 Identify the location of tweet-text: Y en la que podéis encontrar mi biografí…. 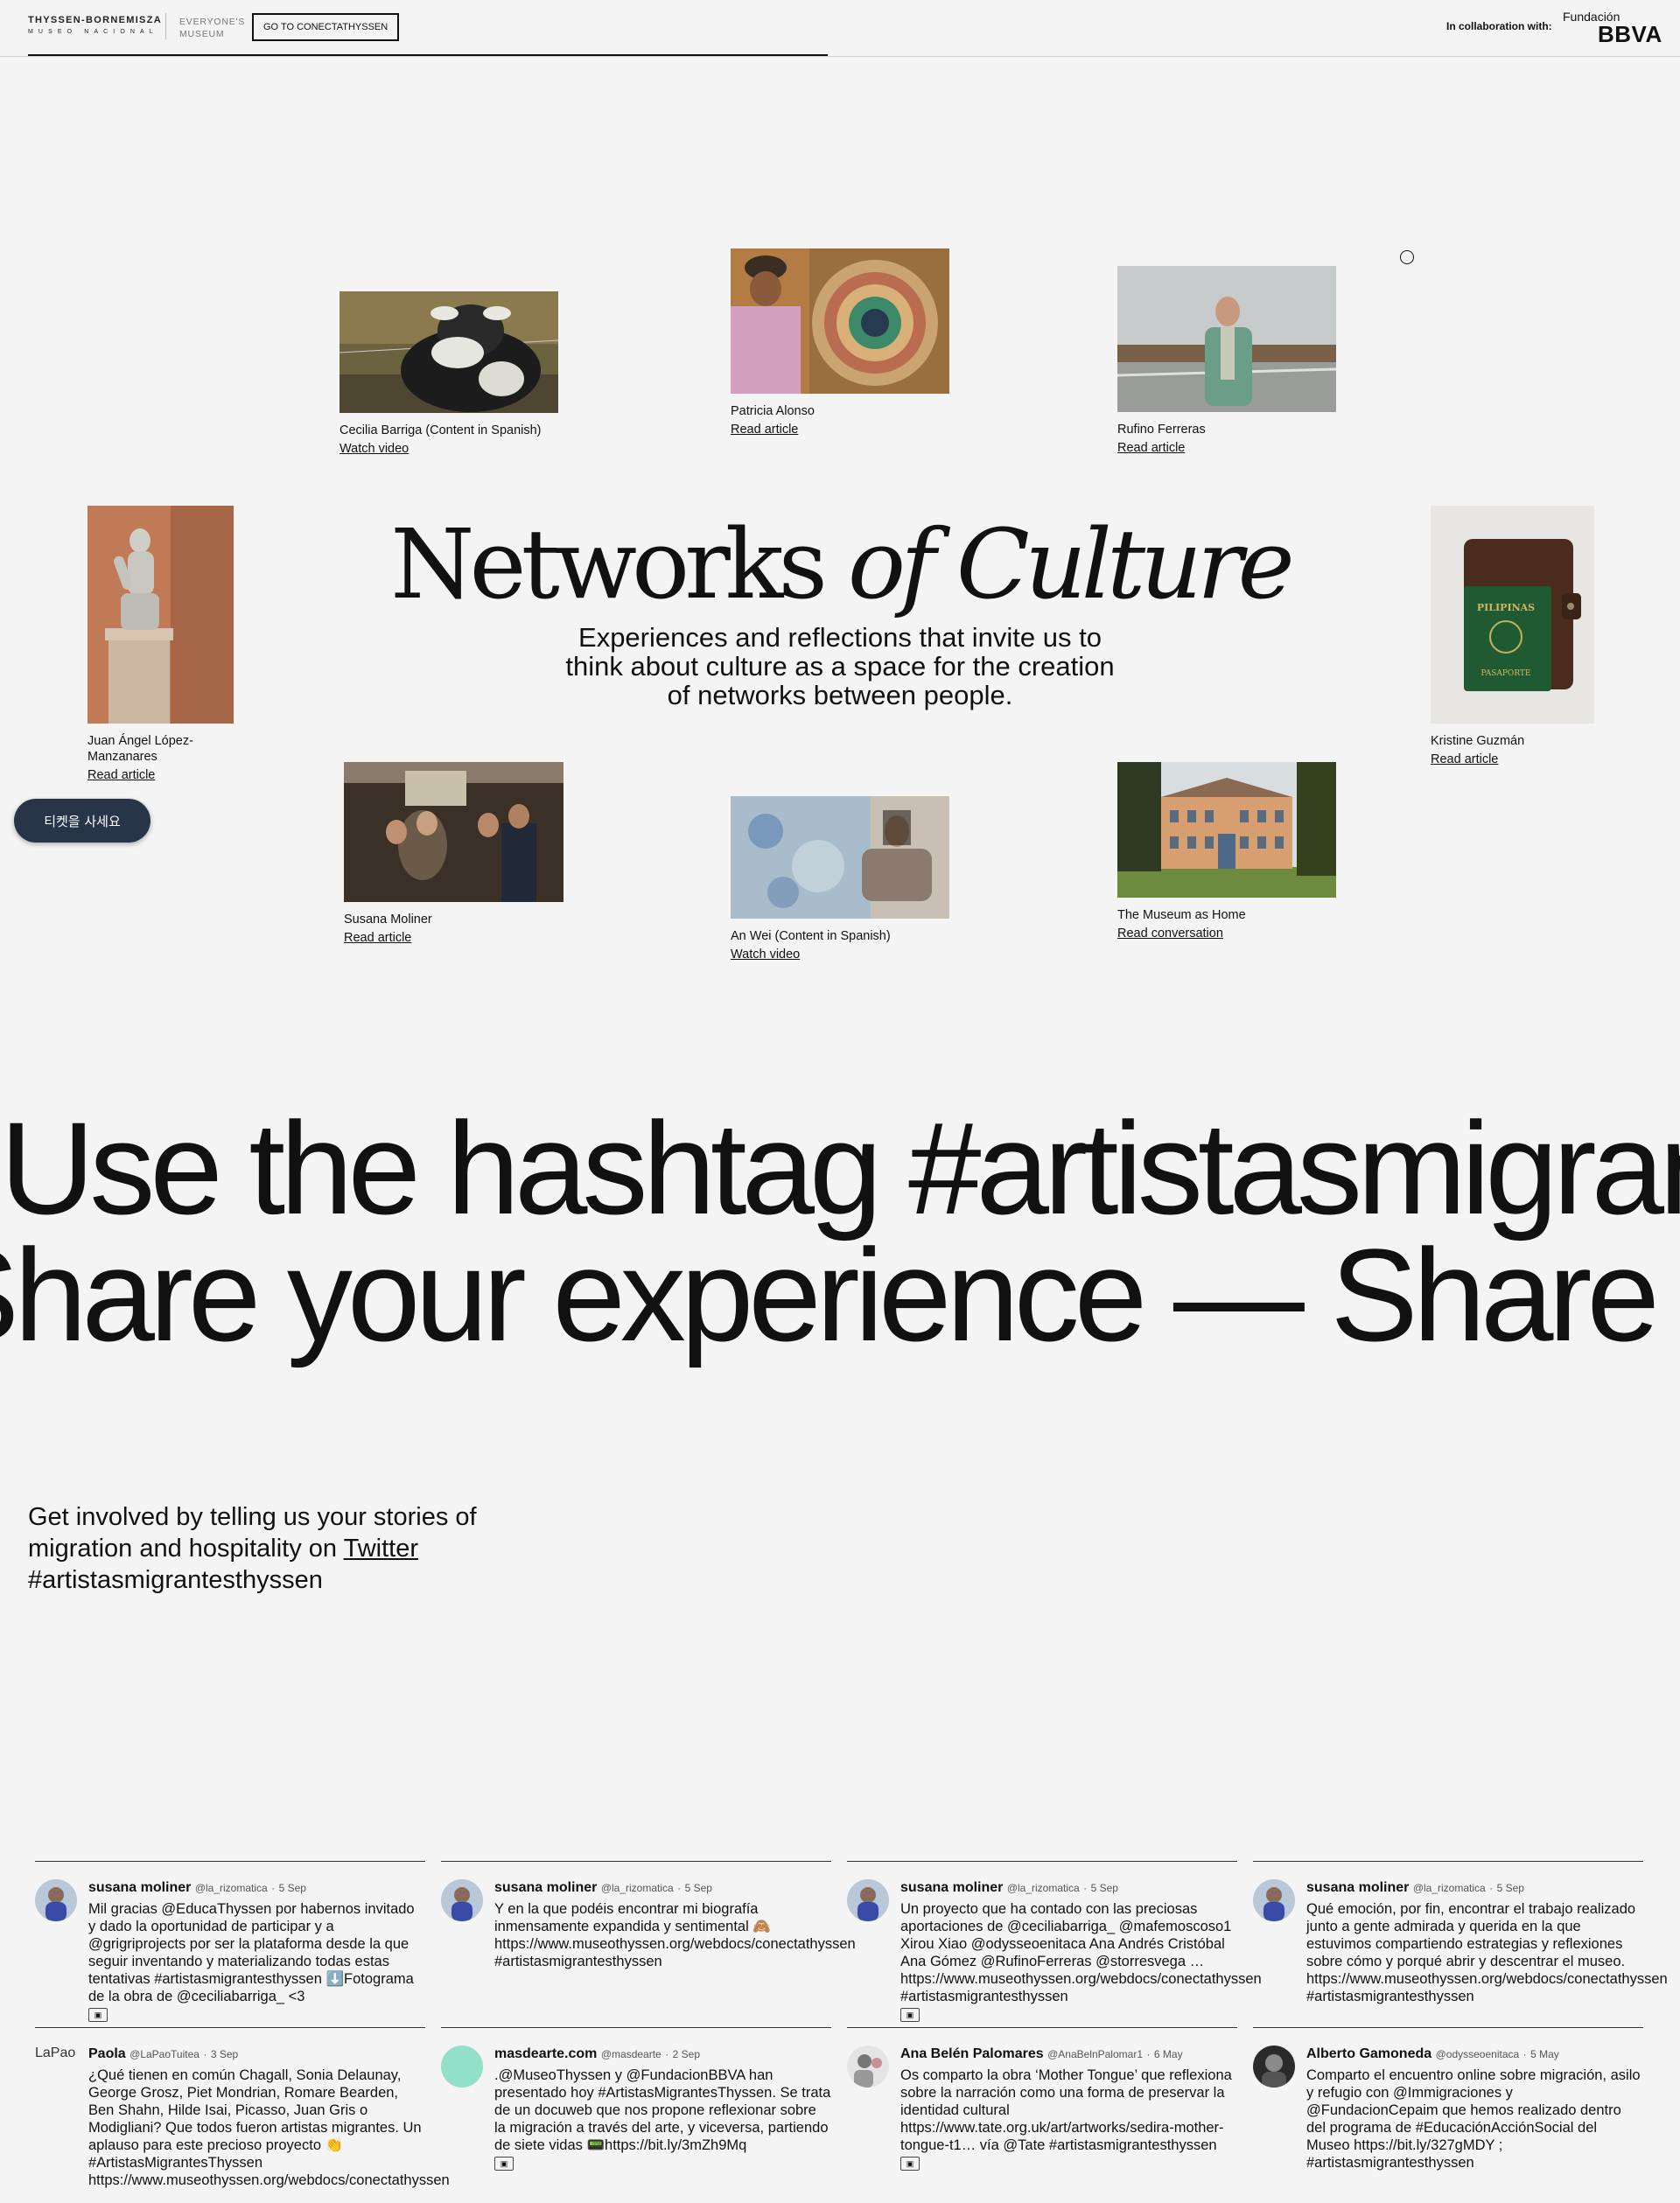
(675, 1935).